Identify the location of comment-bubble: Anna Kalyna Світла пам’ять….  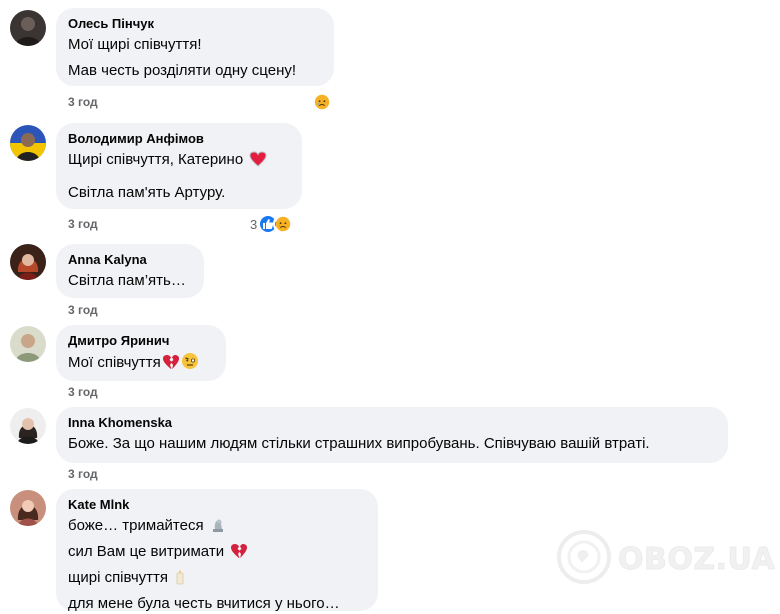
(130, 271).